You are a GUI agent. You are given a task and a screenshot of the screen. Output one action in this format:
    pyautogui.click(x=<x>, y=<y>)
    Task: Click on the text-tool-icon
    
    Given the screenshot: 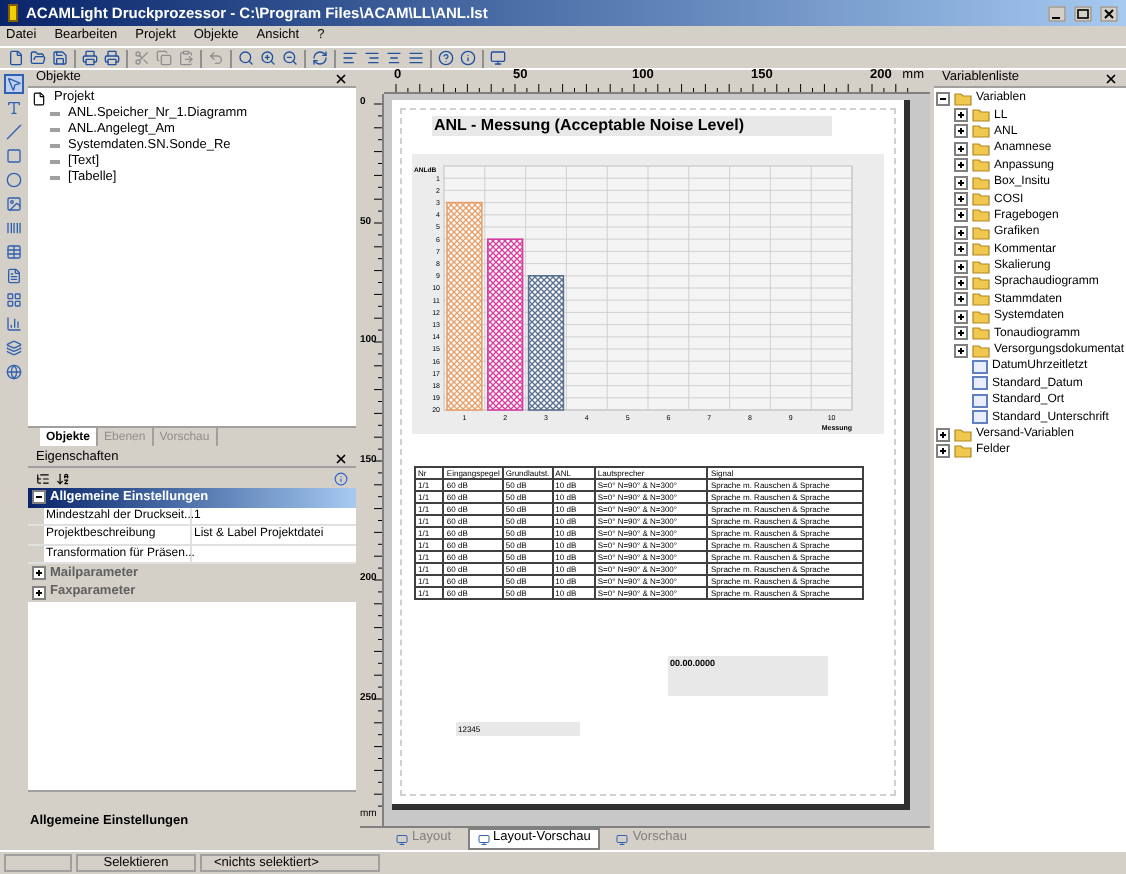 What is the action you would take?
    pyautogui.click(x=14, y=108)
    